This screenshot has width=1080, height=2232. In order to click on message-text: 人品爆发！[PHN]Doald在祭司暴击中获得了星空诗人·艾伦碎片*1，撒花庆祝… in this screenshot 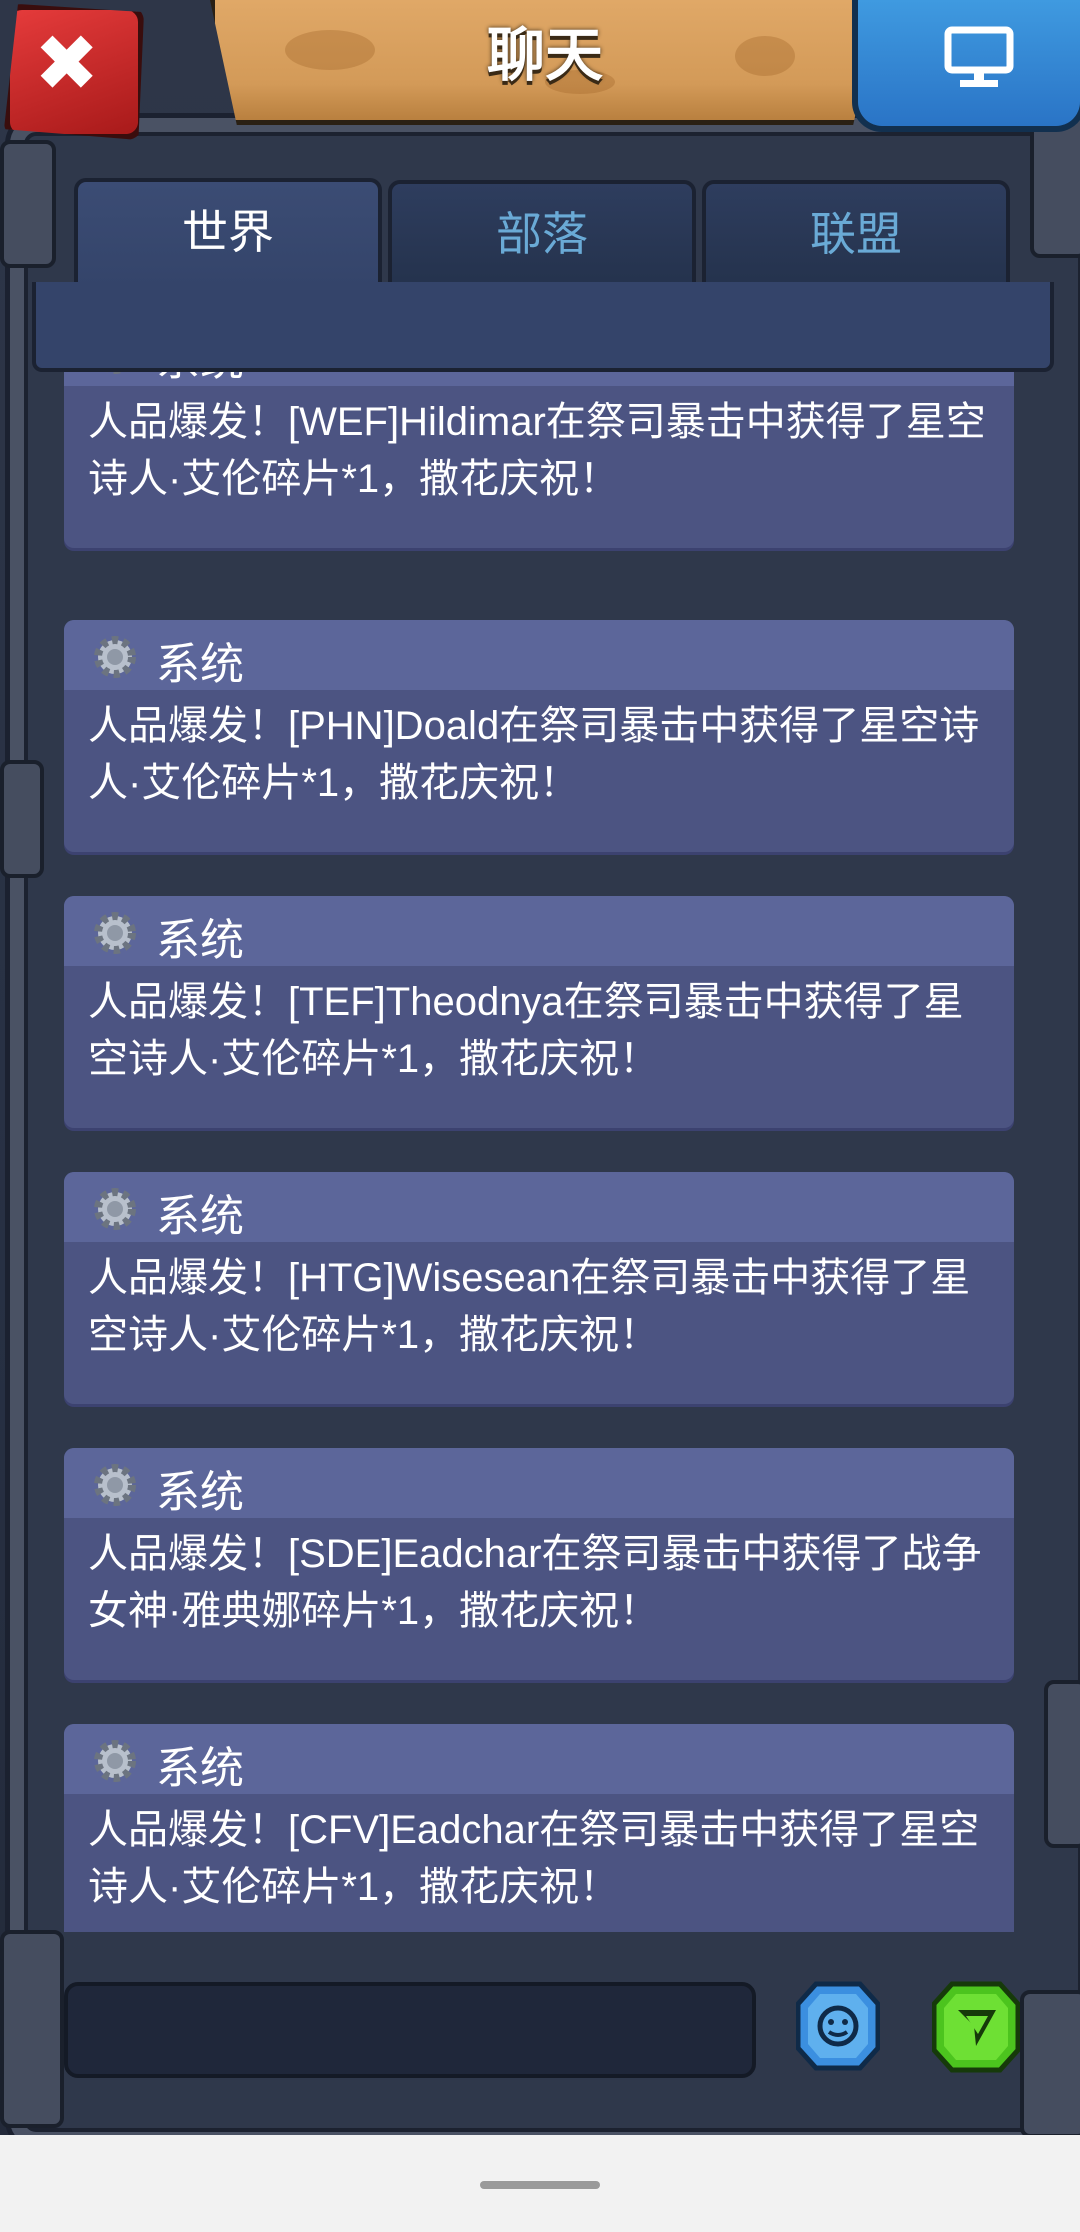, I will do `click(534, 754)`.